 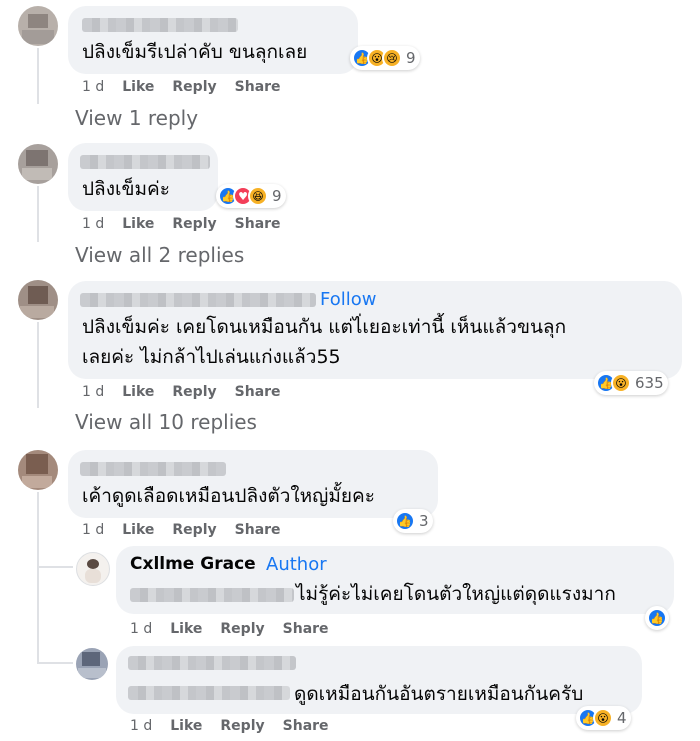 I want to click on reaction-count: 635, so click(x=649, y=383).